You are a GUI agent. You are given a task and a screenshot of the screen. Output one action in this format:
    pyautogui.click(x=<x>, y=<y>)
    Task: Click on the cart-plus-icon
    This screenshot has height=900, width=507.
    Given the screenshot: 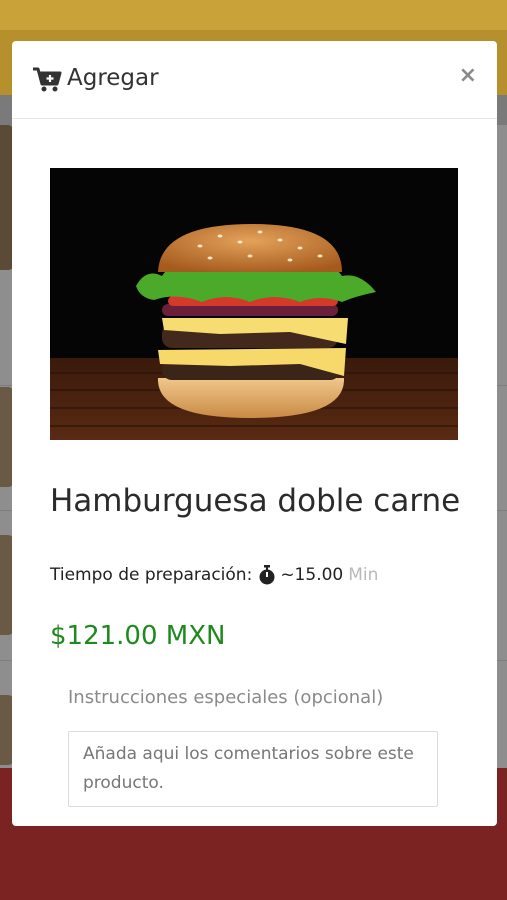 What is the action you would take?
    pyautogui.click(x=47, y=79)
    